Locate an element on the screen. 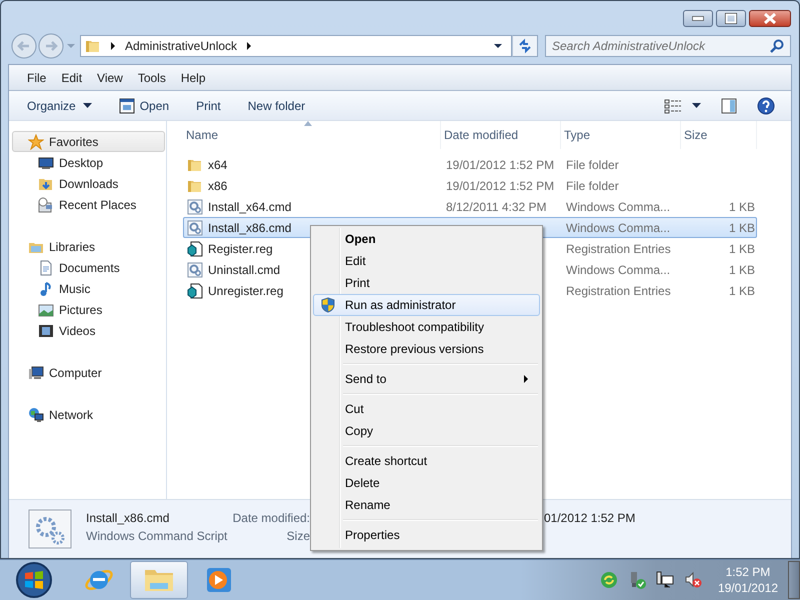 The height and width of the screenshot is (600, 800). submenu-arrow-icon is located at coordinates (526, 379).